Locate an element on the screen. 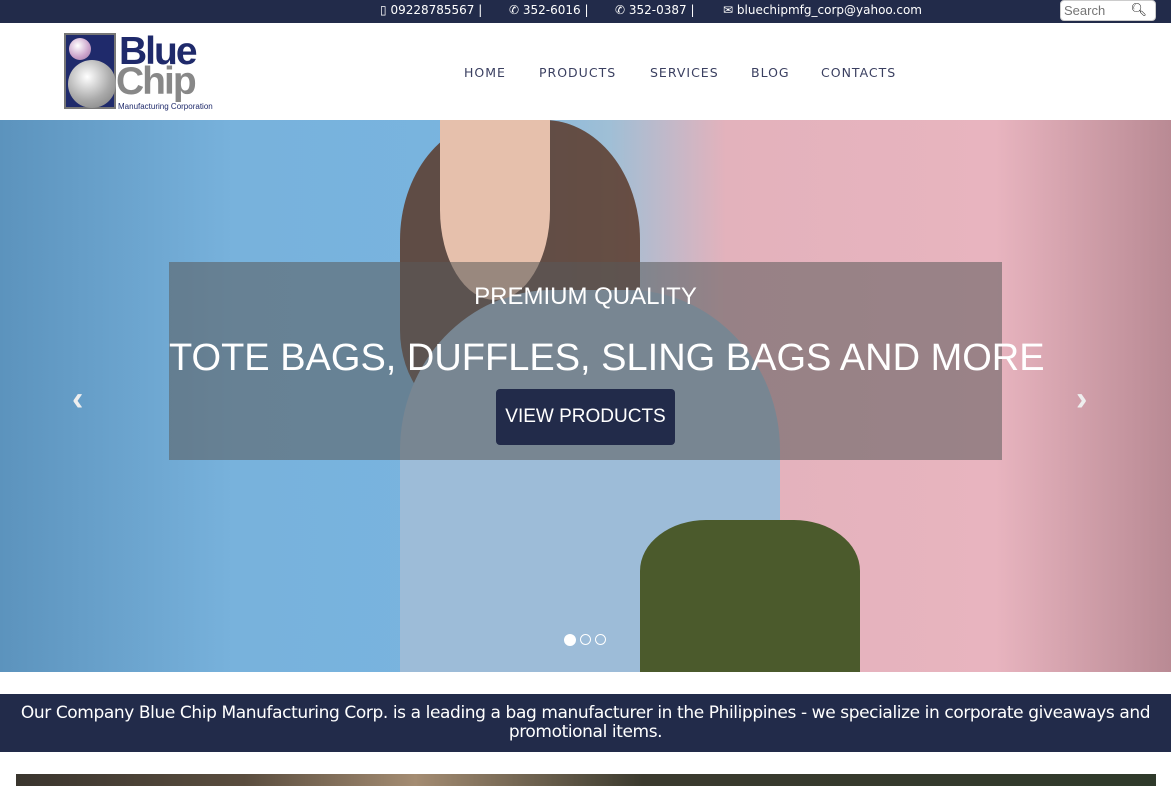 This screenshot has height=786, width=1171. phone-number-2: 352-0387 | is located at coordinates (661, 10).